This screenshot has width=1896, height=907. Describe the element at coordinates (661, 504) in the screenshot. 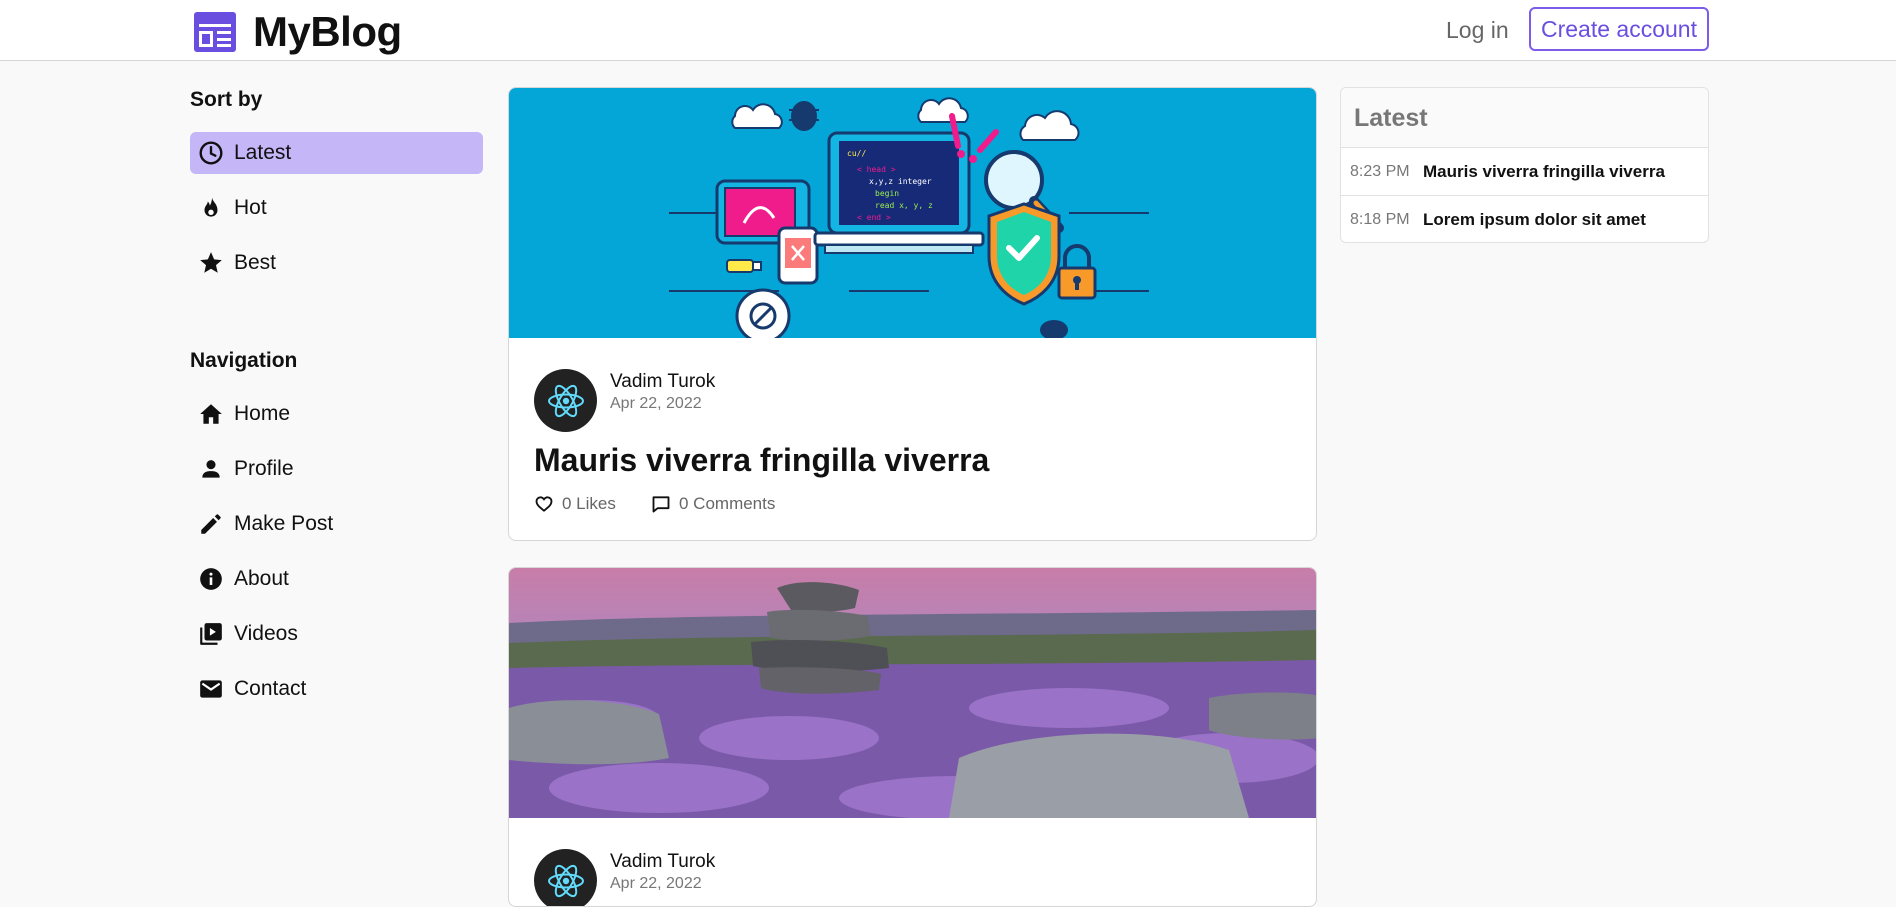

I see `comment-icon` at that location.